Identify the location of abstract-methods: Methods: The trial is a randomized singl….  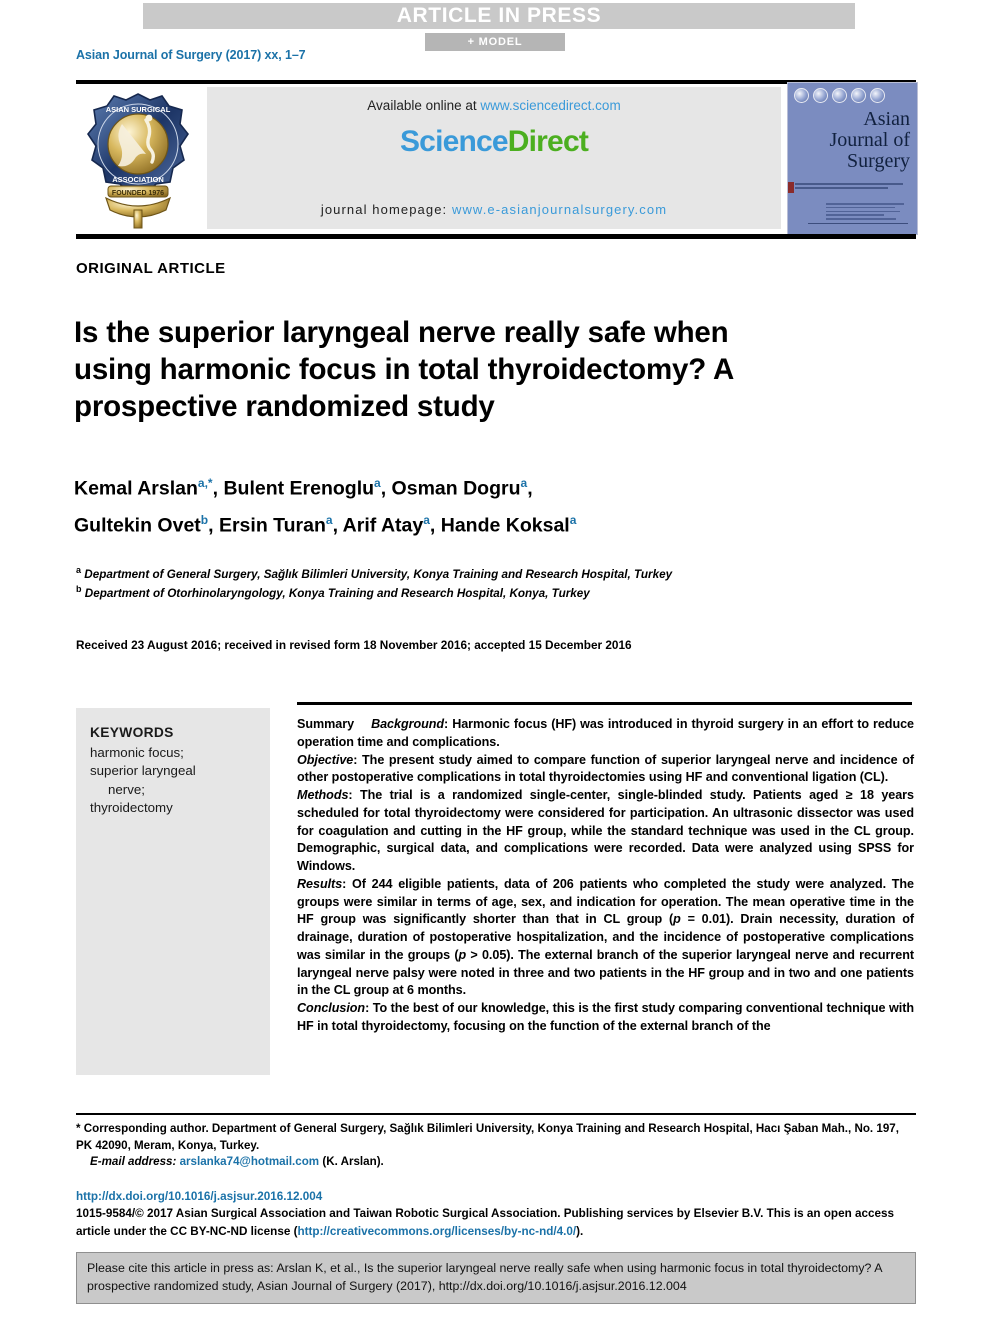
(605, 831).